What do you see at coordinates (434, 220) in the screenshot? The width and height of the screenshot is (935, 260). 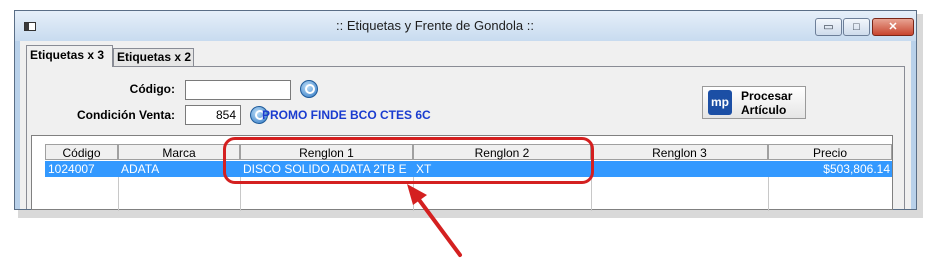 I see `annotation-arrow-icon` at bounding box center [434, 220].